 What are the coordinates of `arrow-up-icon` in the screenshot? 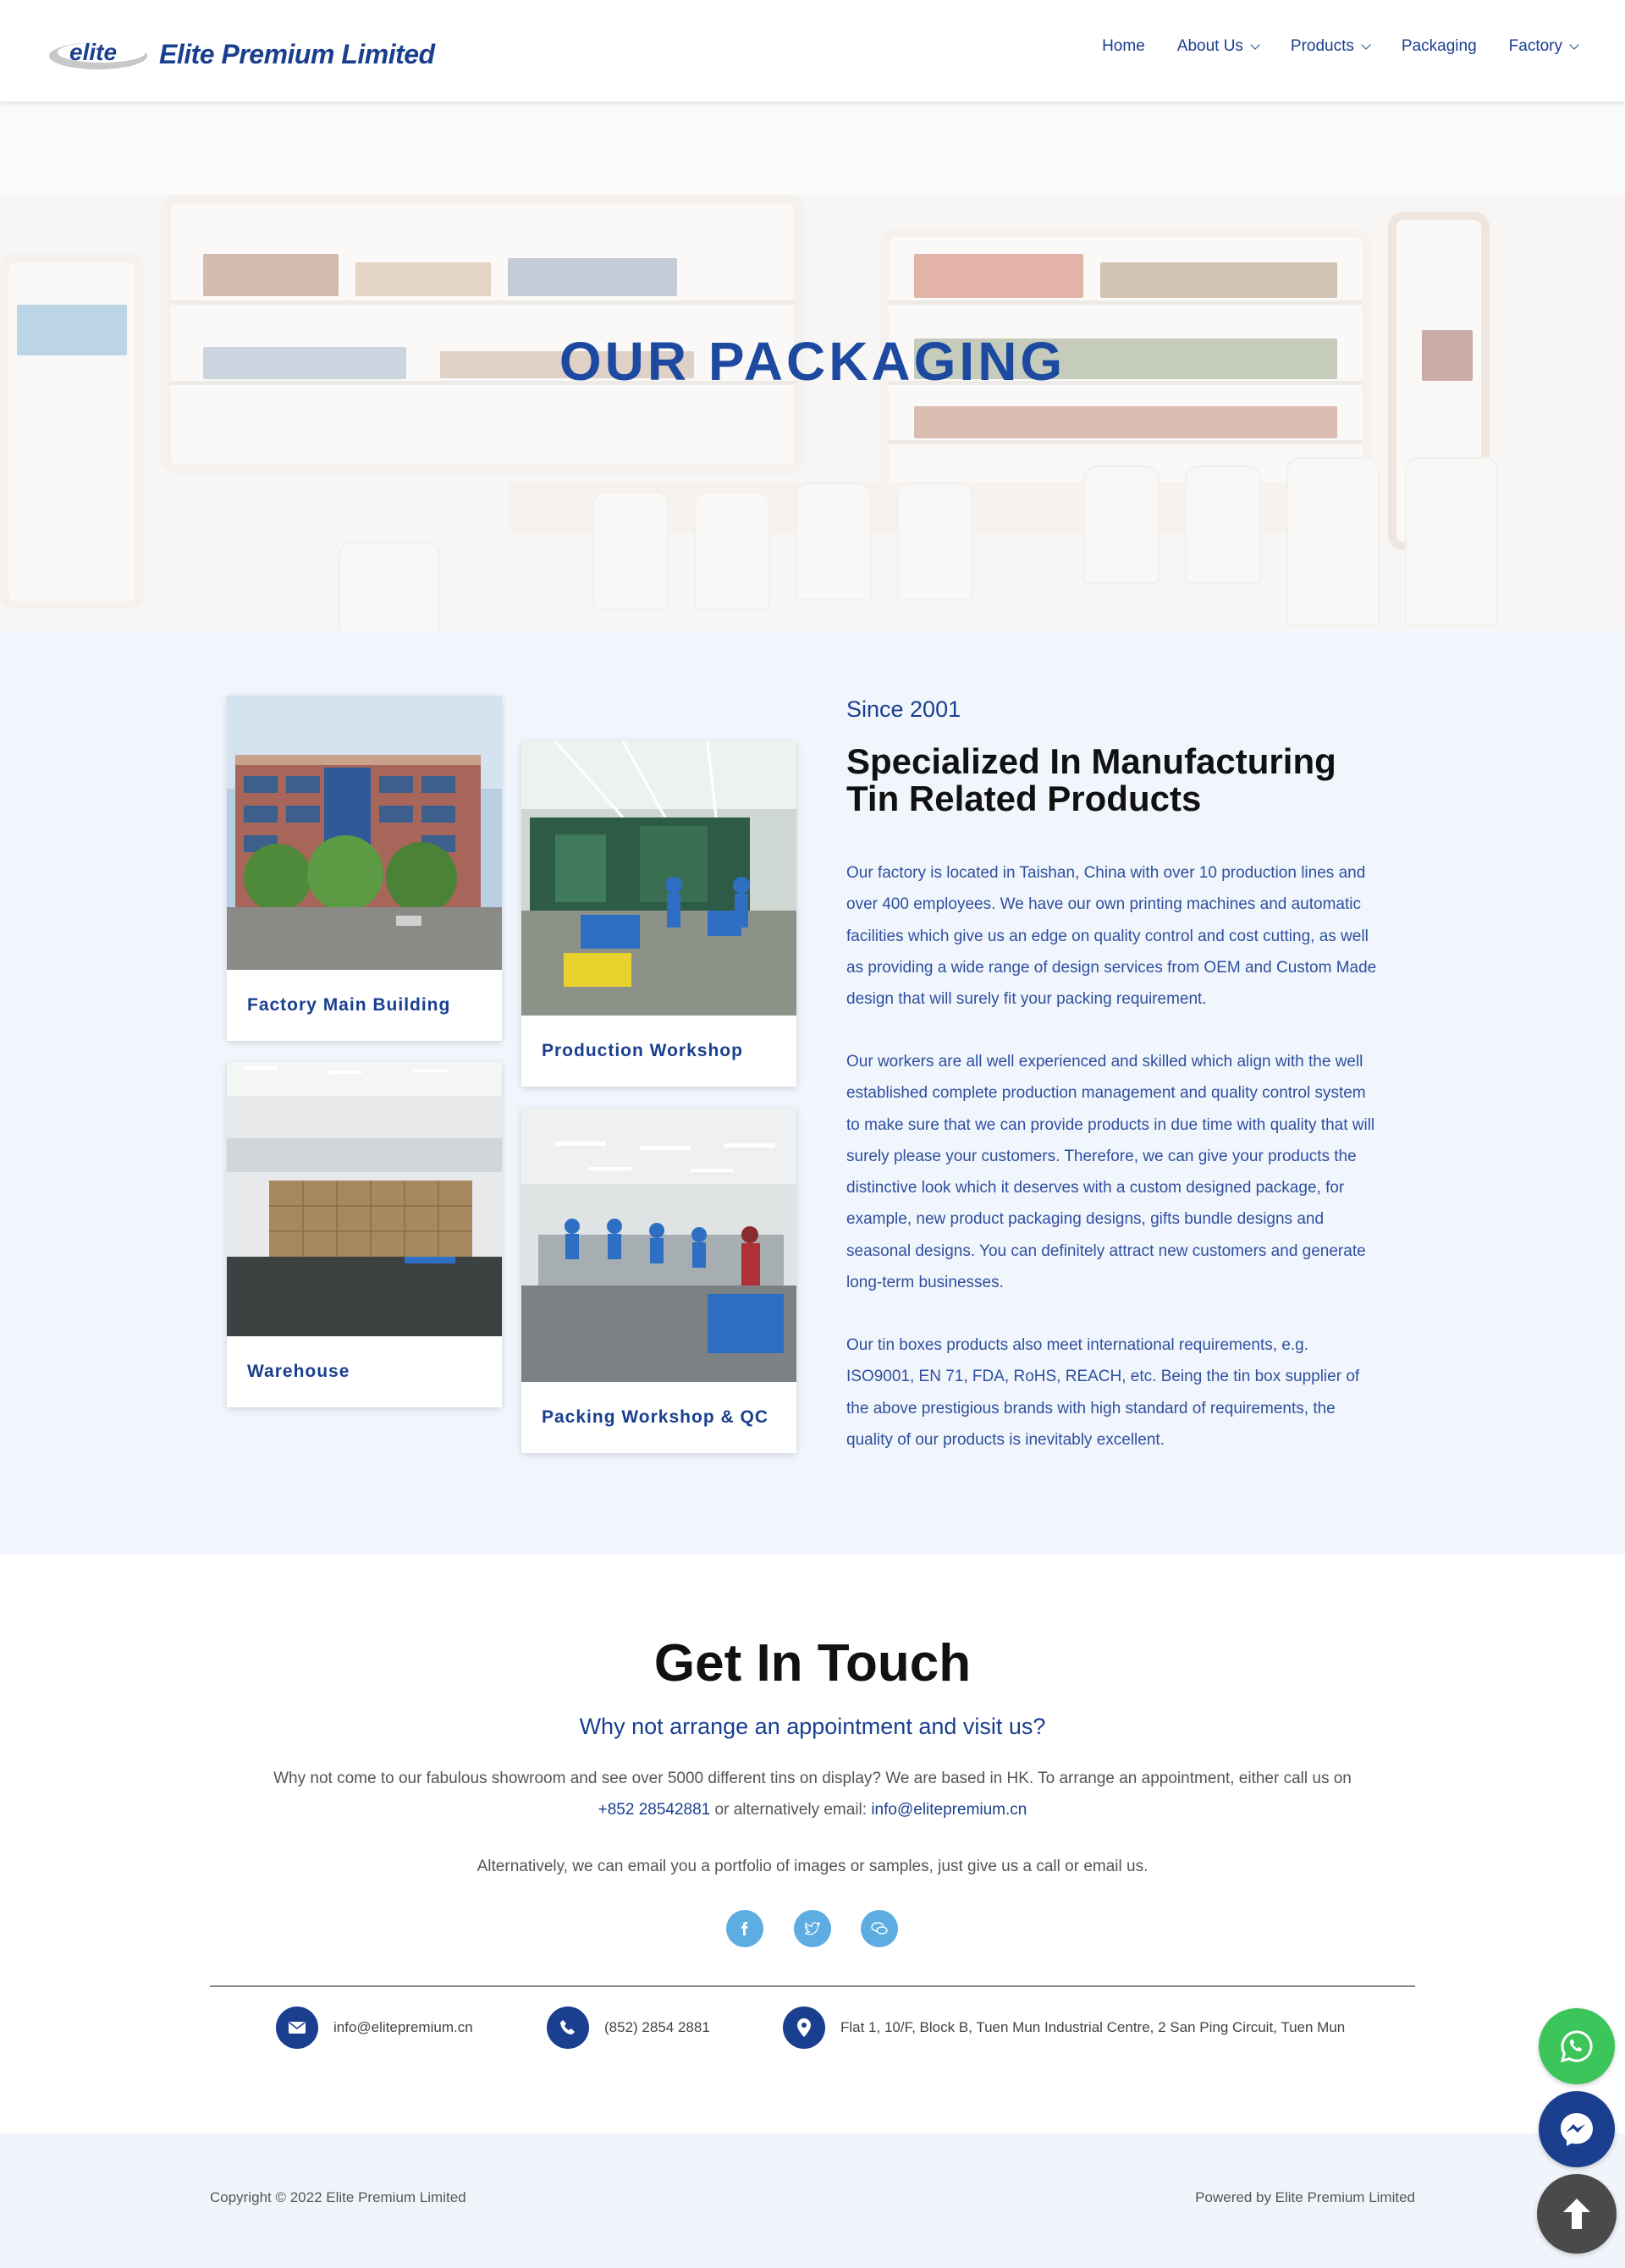 It's located at (1576, 2214).